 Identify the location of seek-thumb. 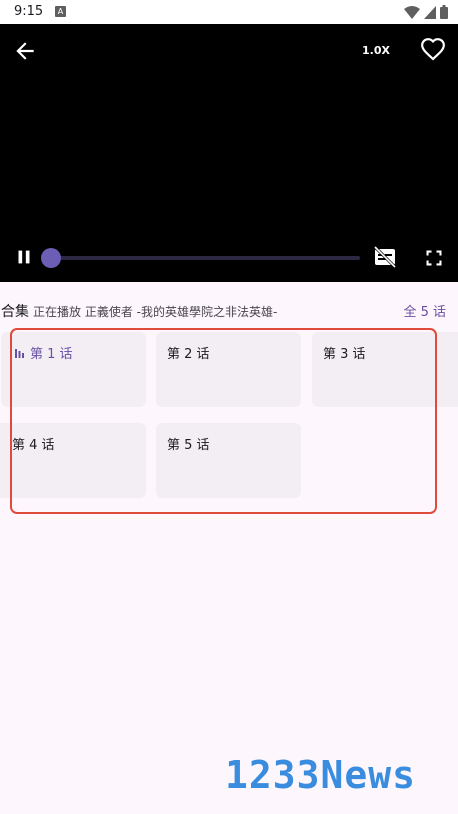
(51, 258).